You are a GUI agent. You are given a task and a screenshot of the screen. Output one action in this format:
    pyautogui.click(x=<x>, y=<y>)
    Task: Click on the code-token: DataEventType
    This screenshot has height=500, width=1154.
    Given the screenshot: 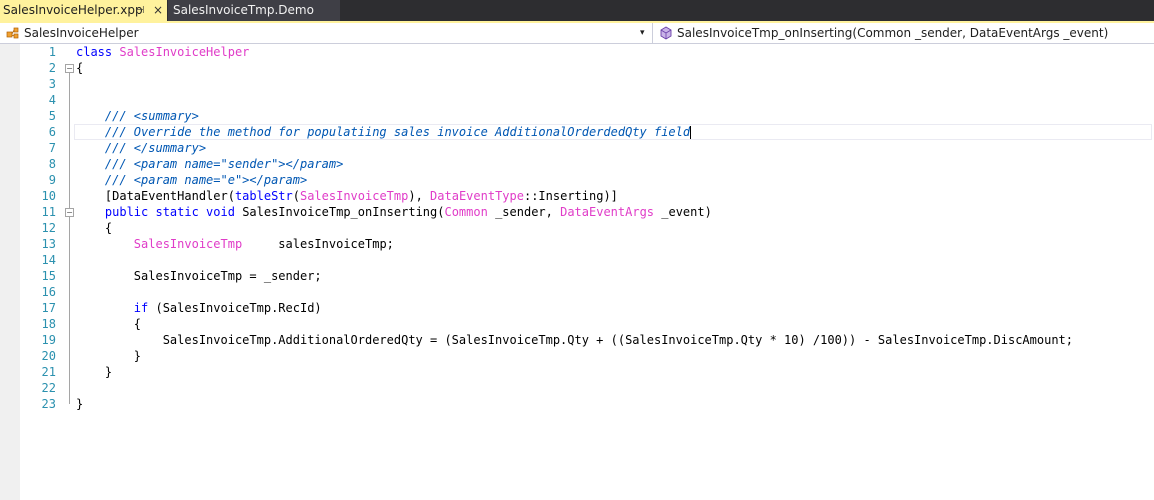 What is the action you would take?
    pyautogui.click(x=477, y=196)
    